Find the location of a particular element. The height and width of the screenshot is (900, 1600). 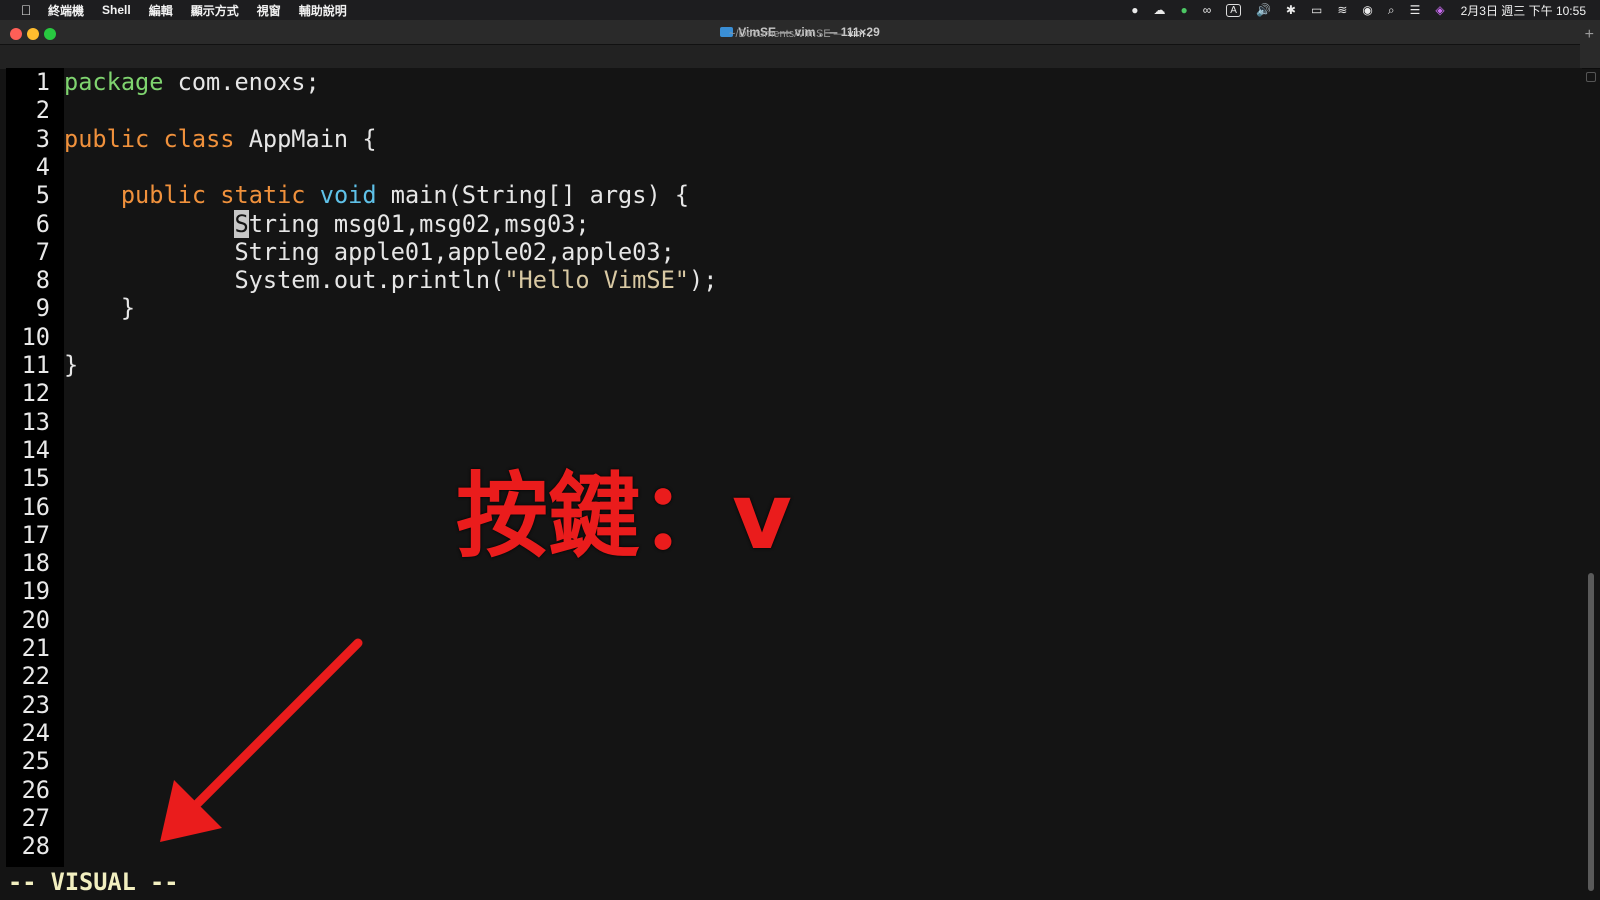

line-number: 15 is located at coordinates (35, 478).